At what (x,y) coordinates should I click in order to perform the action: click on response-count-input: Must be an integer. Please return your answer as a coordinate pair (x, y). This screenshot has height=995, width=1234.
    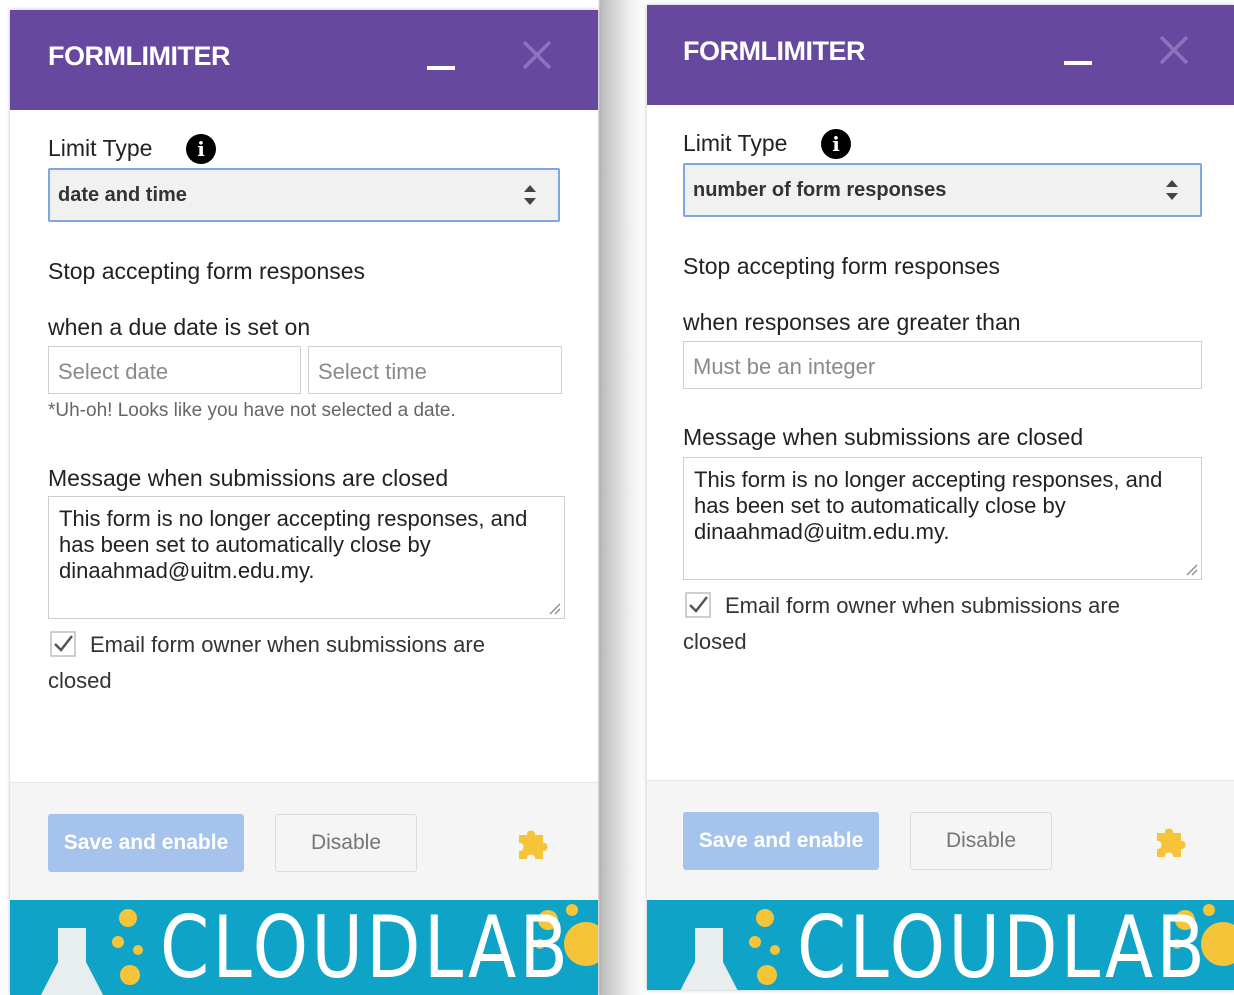
    Looking at the image, I should click on (942, 365).